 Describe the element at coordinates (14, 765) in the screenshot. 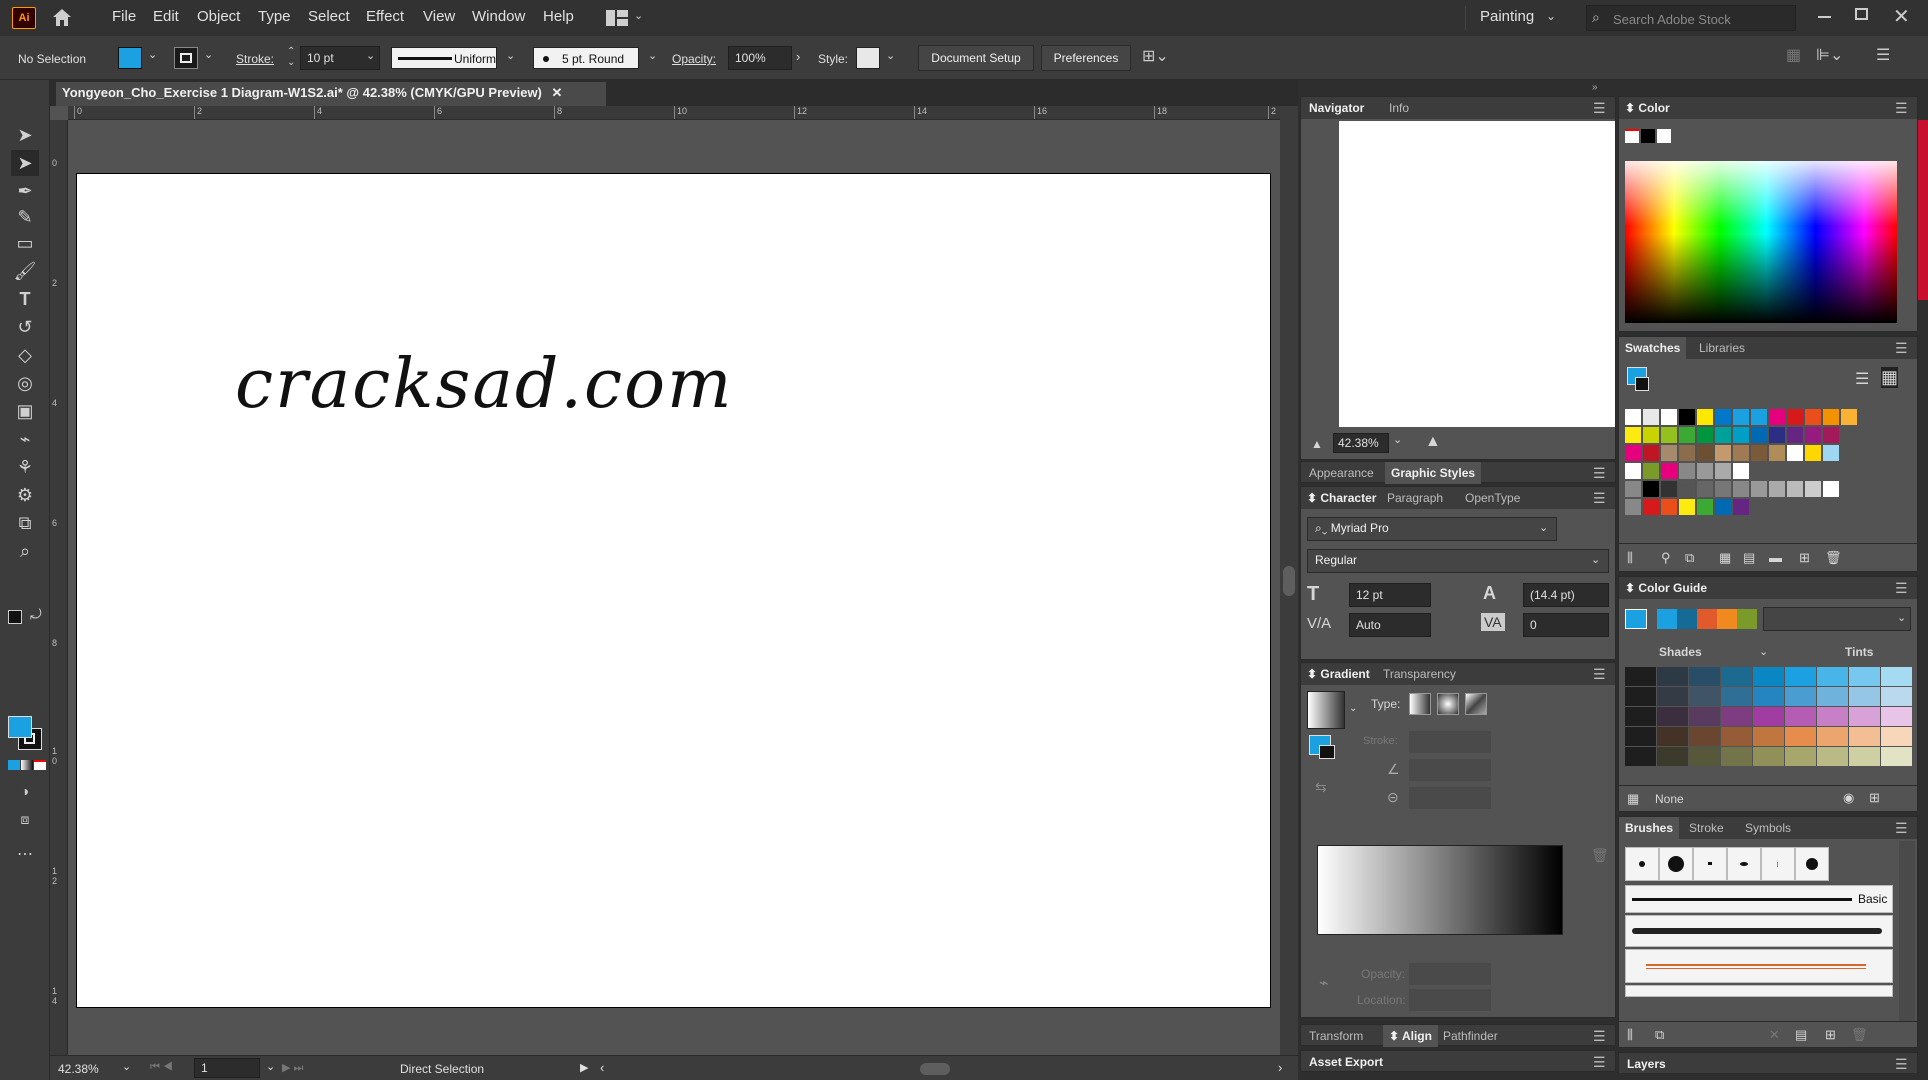

I see `color-mode-icon` at that location.